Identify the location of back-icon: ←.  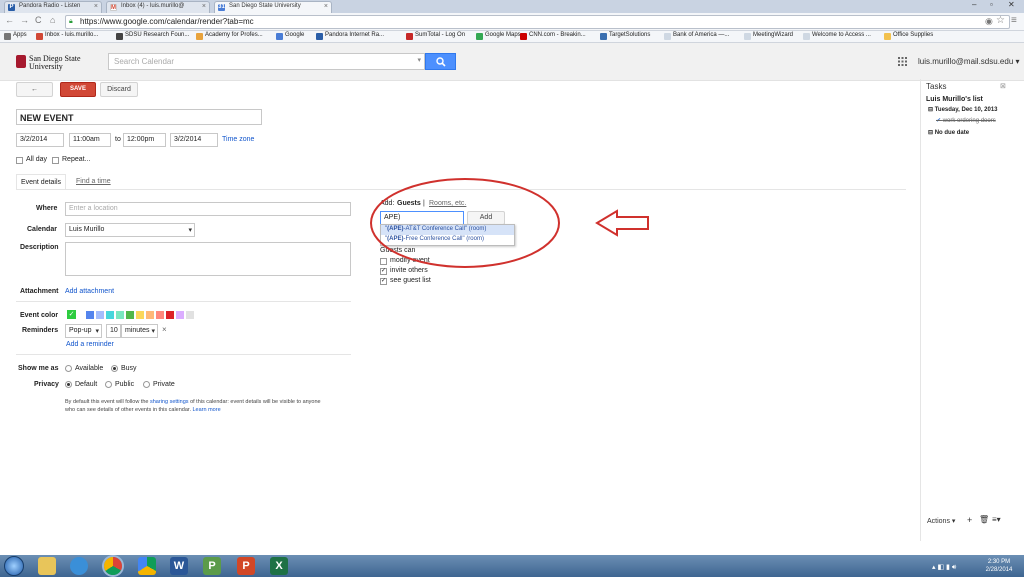
(9, 20).